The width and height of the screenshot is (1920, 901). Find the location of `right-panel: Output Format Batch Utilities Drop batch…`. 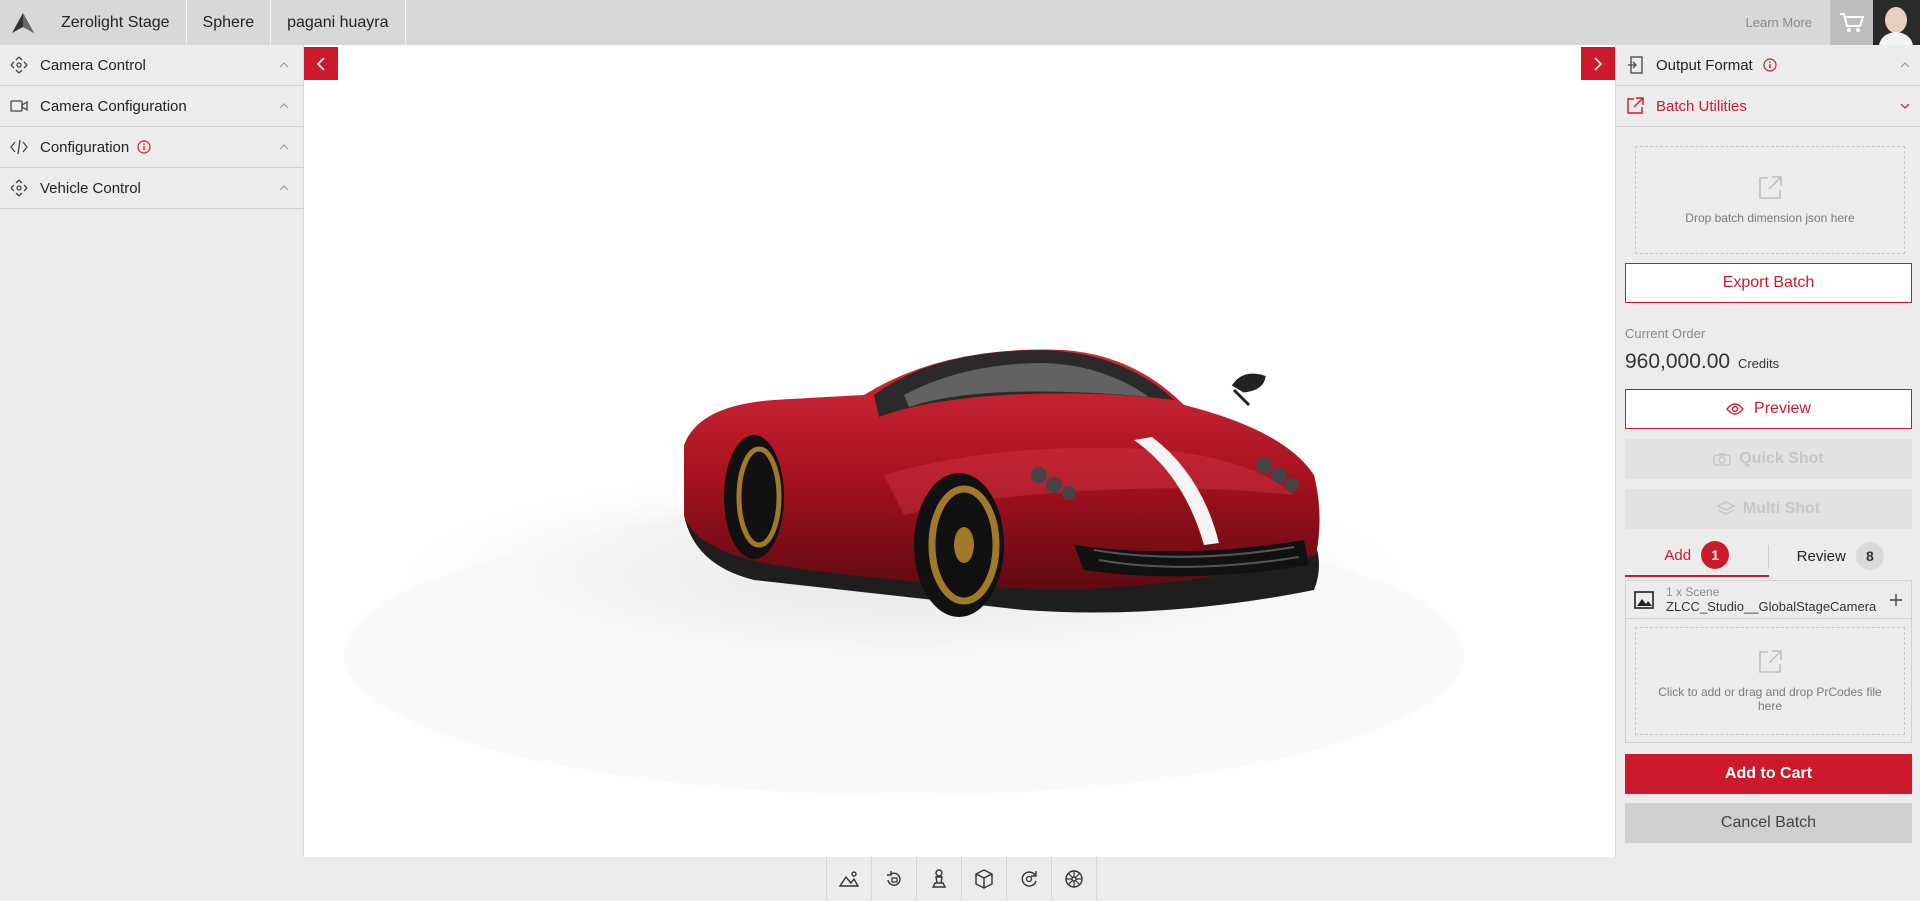

right-panel: Output Format Batch Utilities Drop batch… is located at coordinates (1767, 451).